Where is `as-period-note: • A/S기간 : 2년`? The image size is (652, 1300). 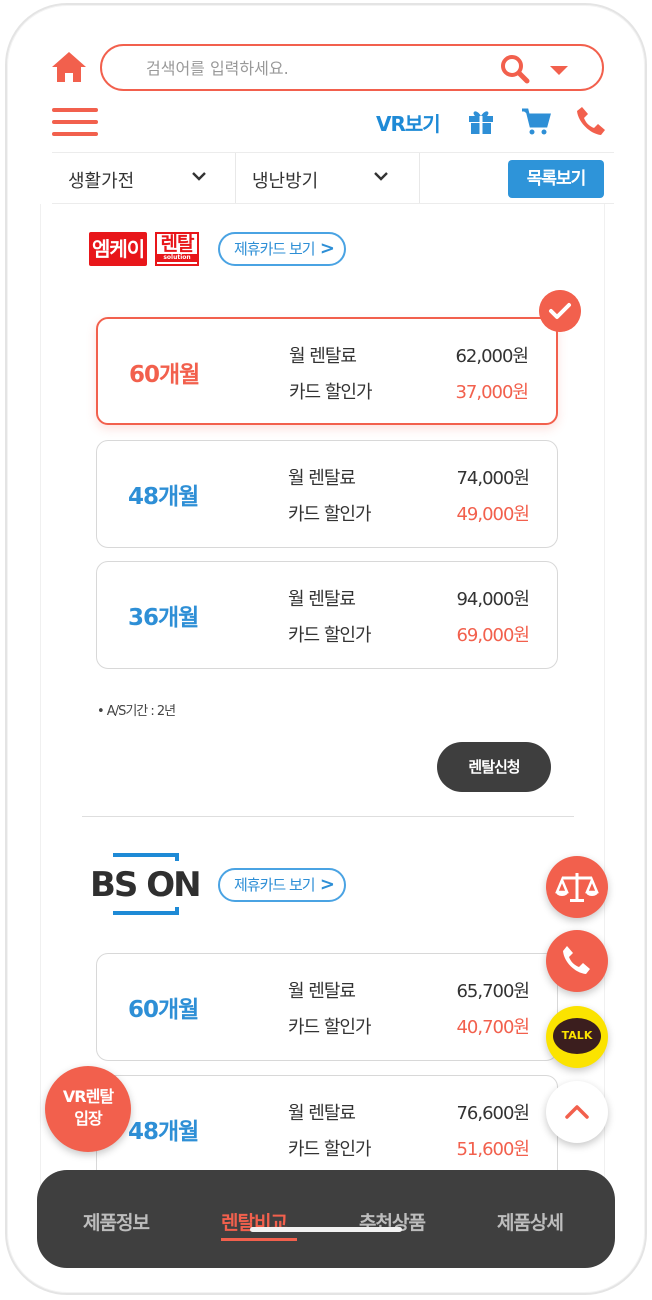 as-period-note: • A/S기간 : 2년 is located at coordinates (136, 711).